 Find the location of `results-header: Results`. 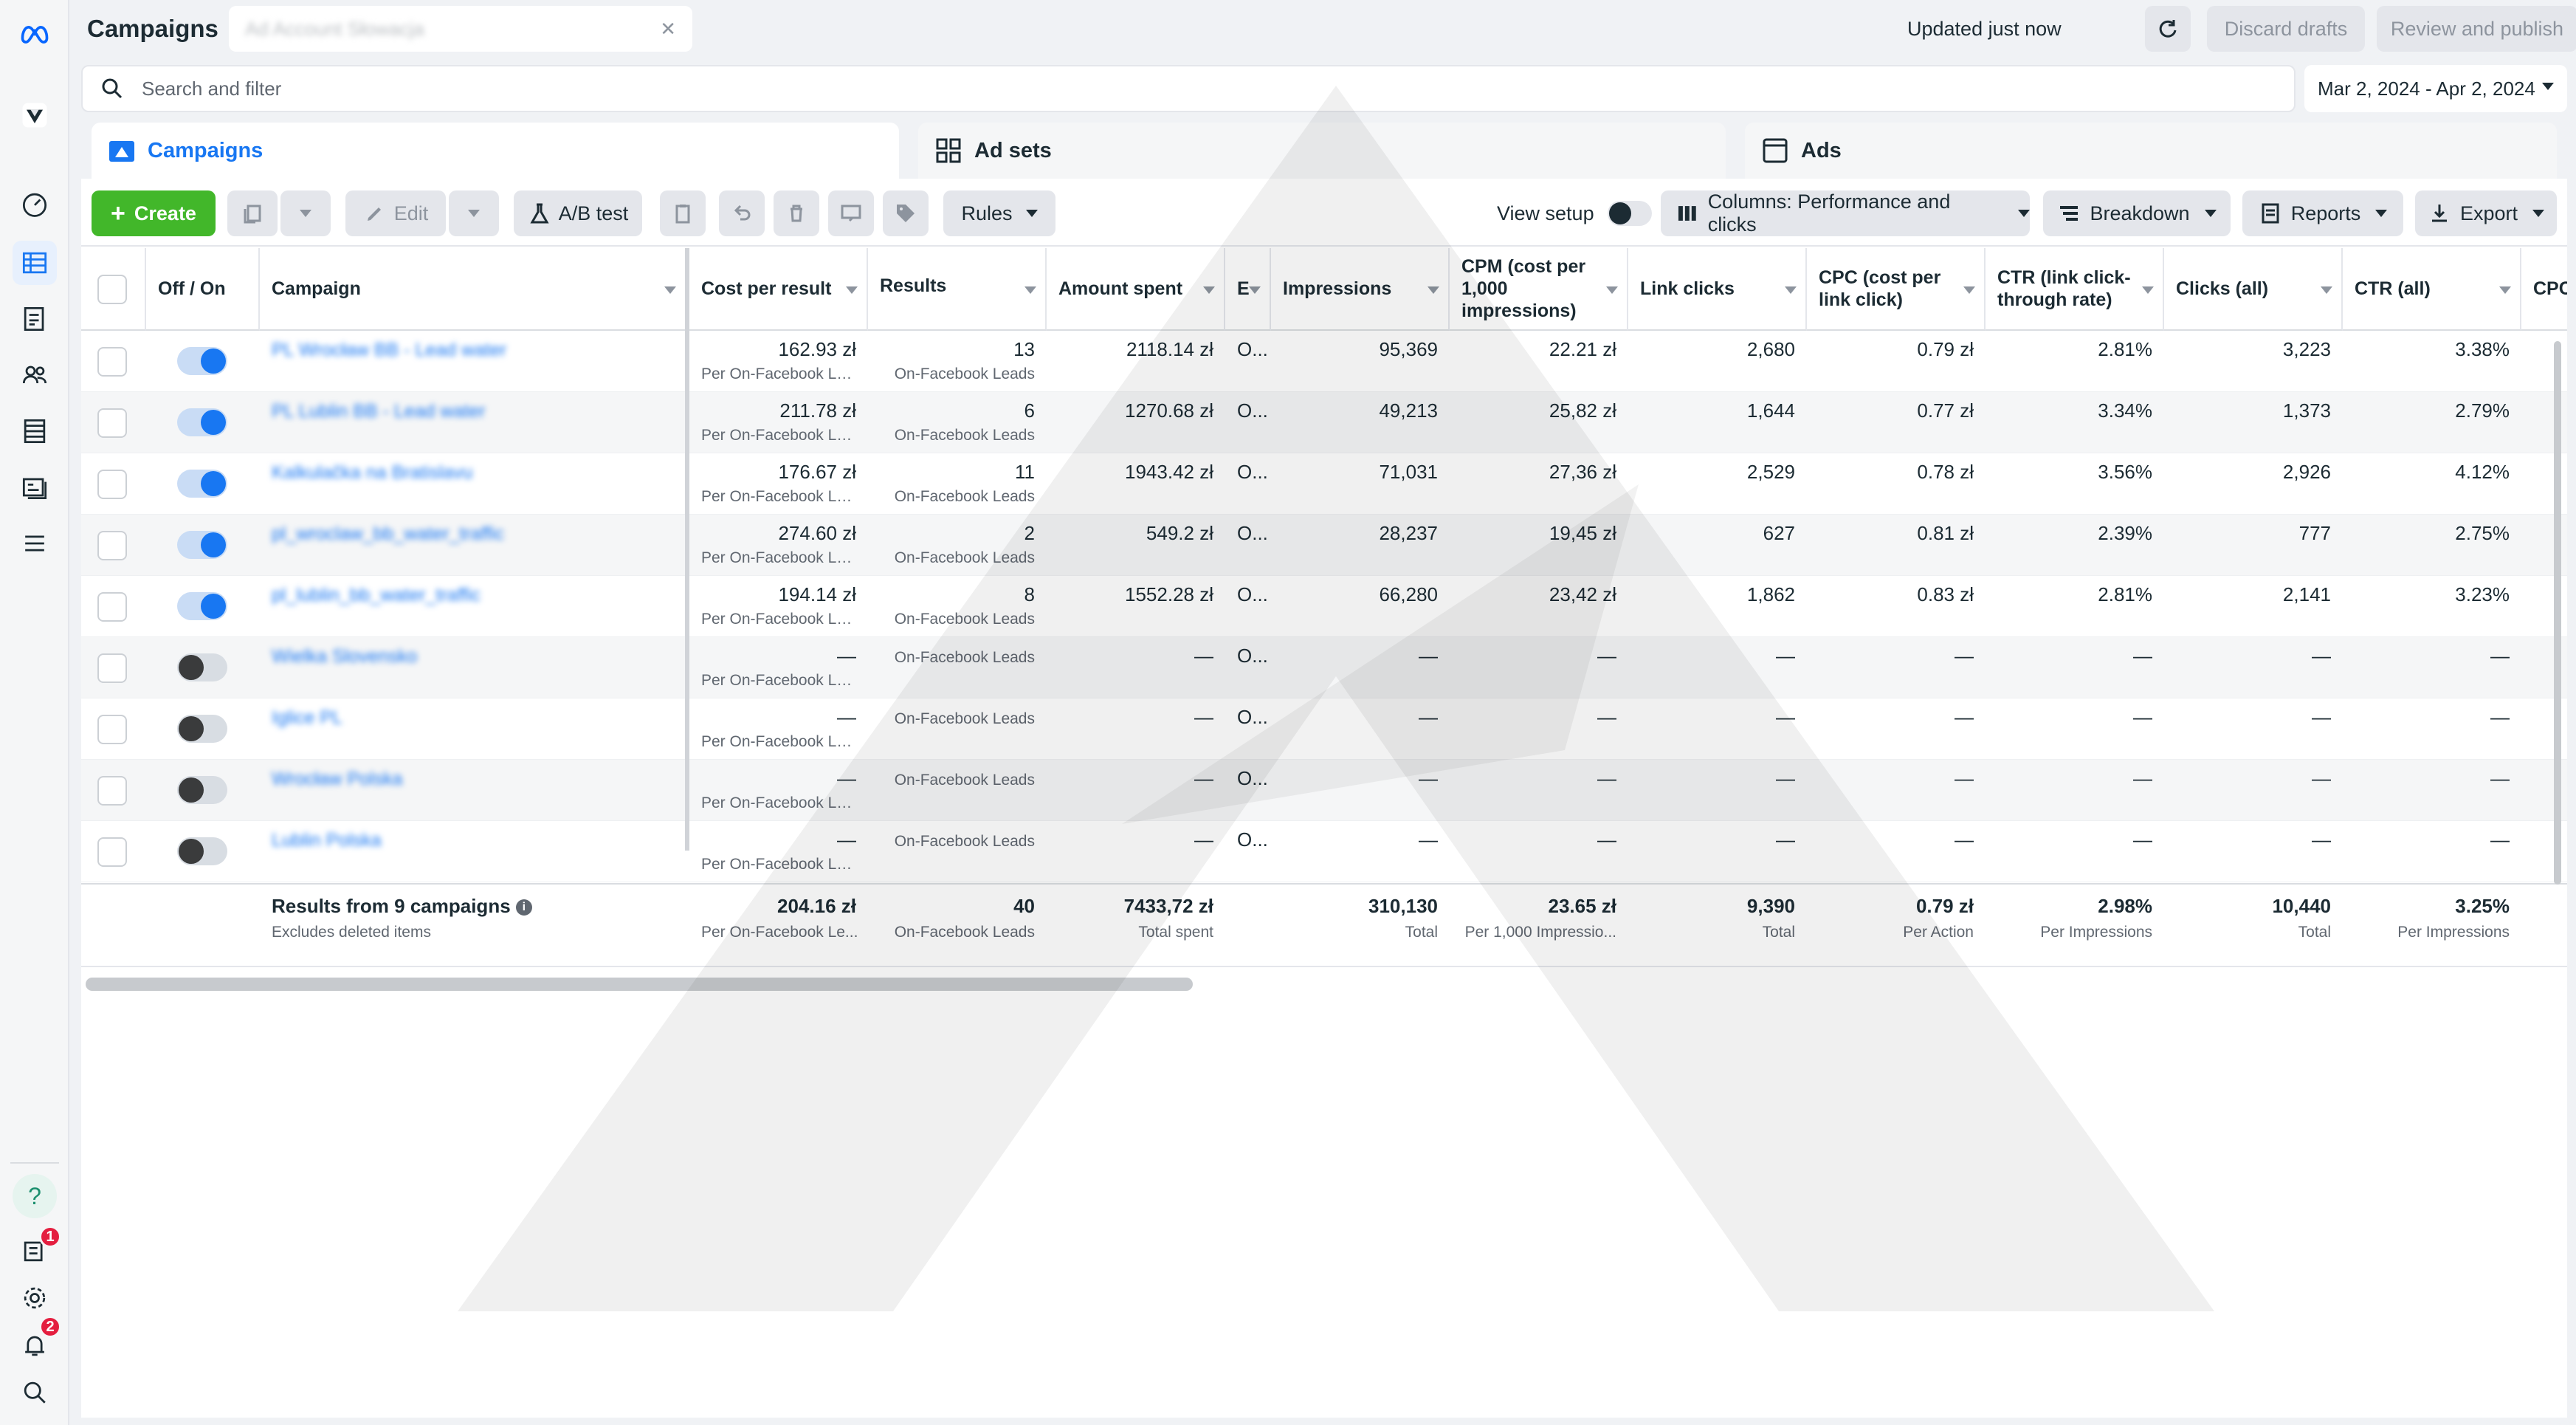

results-header: Results is located at coordinates (957, 289).